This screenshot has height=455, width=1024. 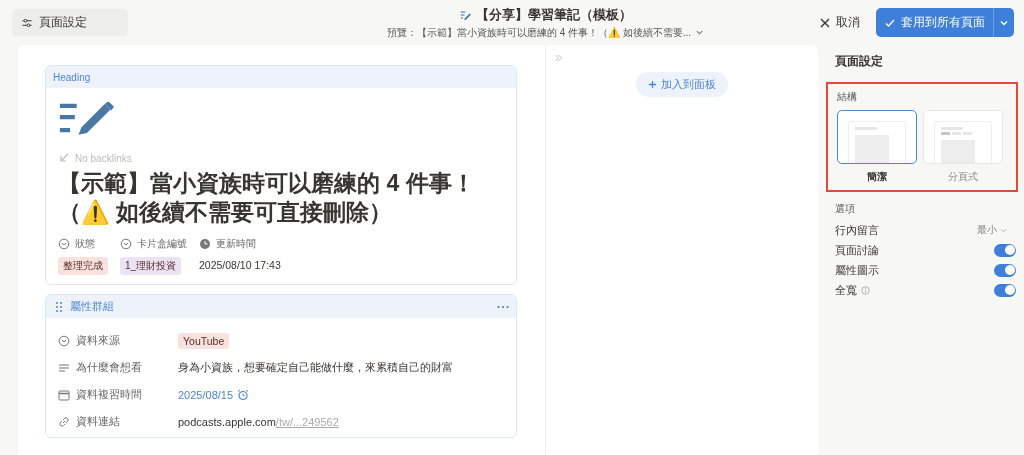 What do you see at coordinates (205, 244) in the screenshot?
I see `clock-icon` at bounding box center [205, 244].